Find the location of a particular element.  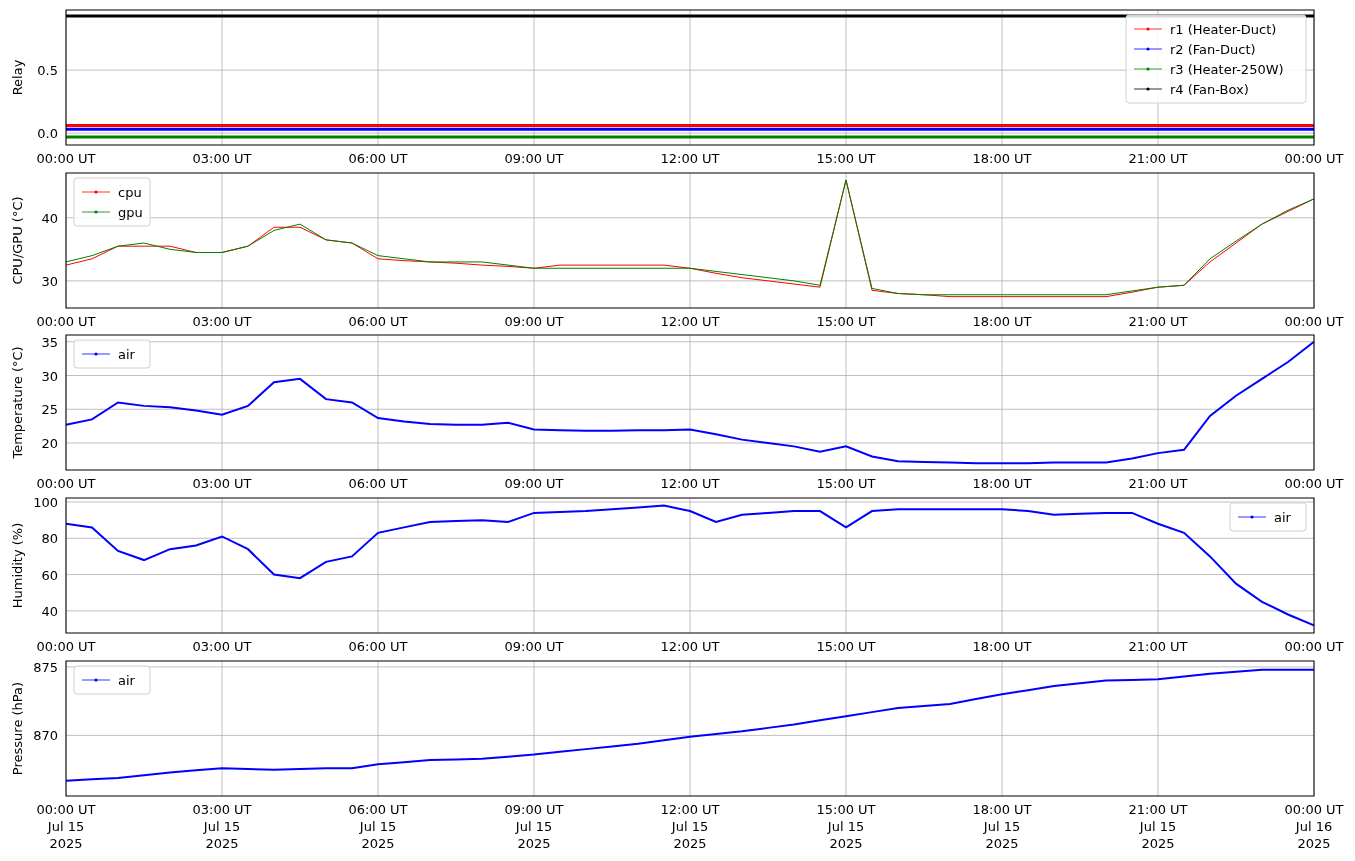

tick-label: 25 is located at coordinates (49, 410).